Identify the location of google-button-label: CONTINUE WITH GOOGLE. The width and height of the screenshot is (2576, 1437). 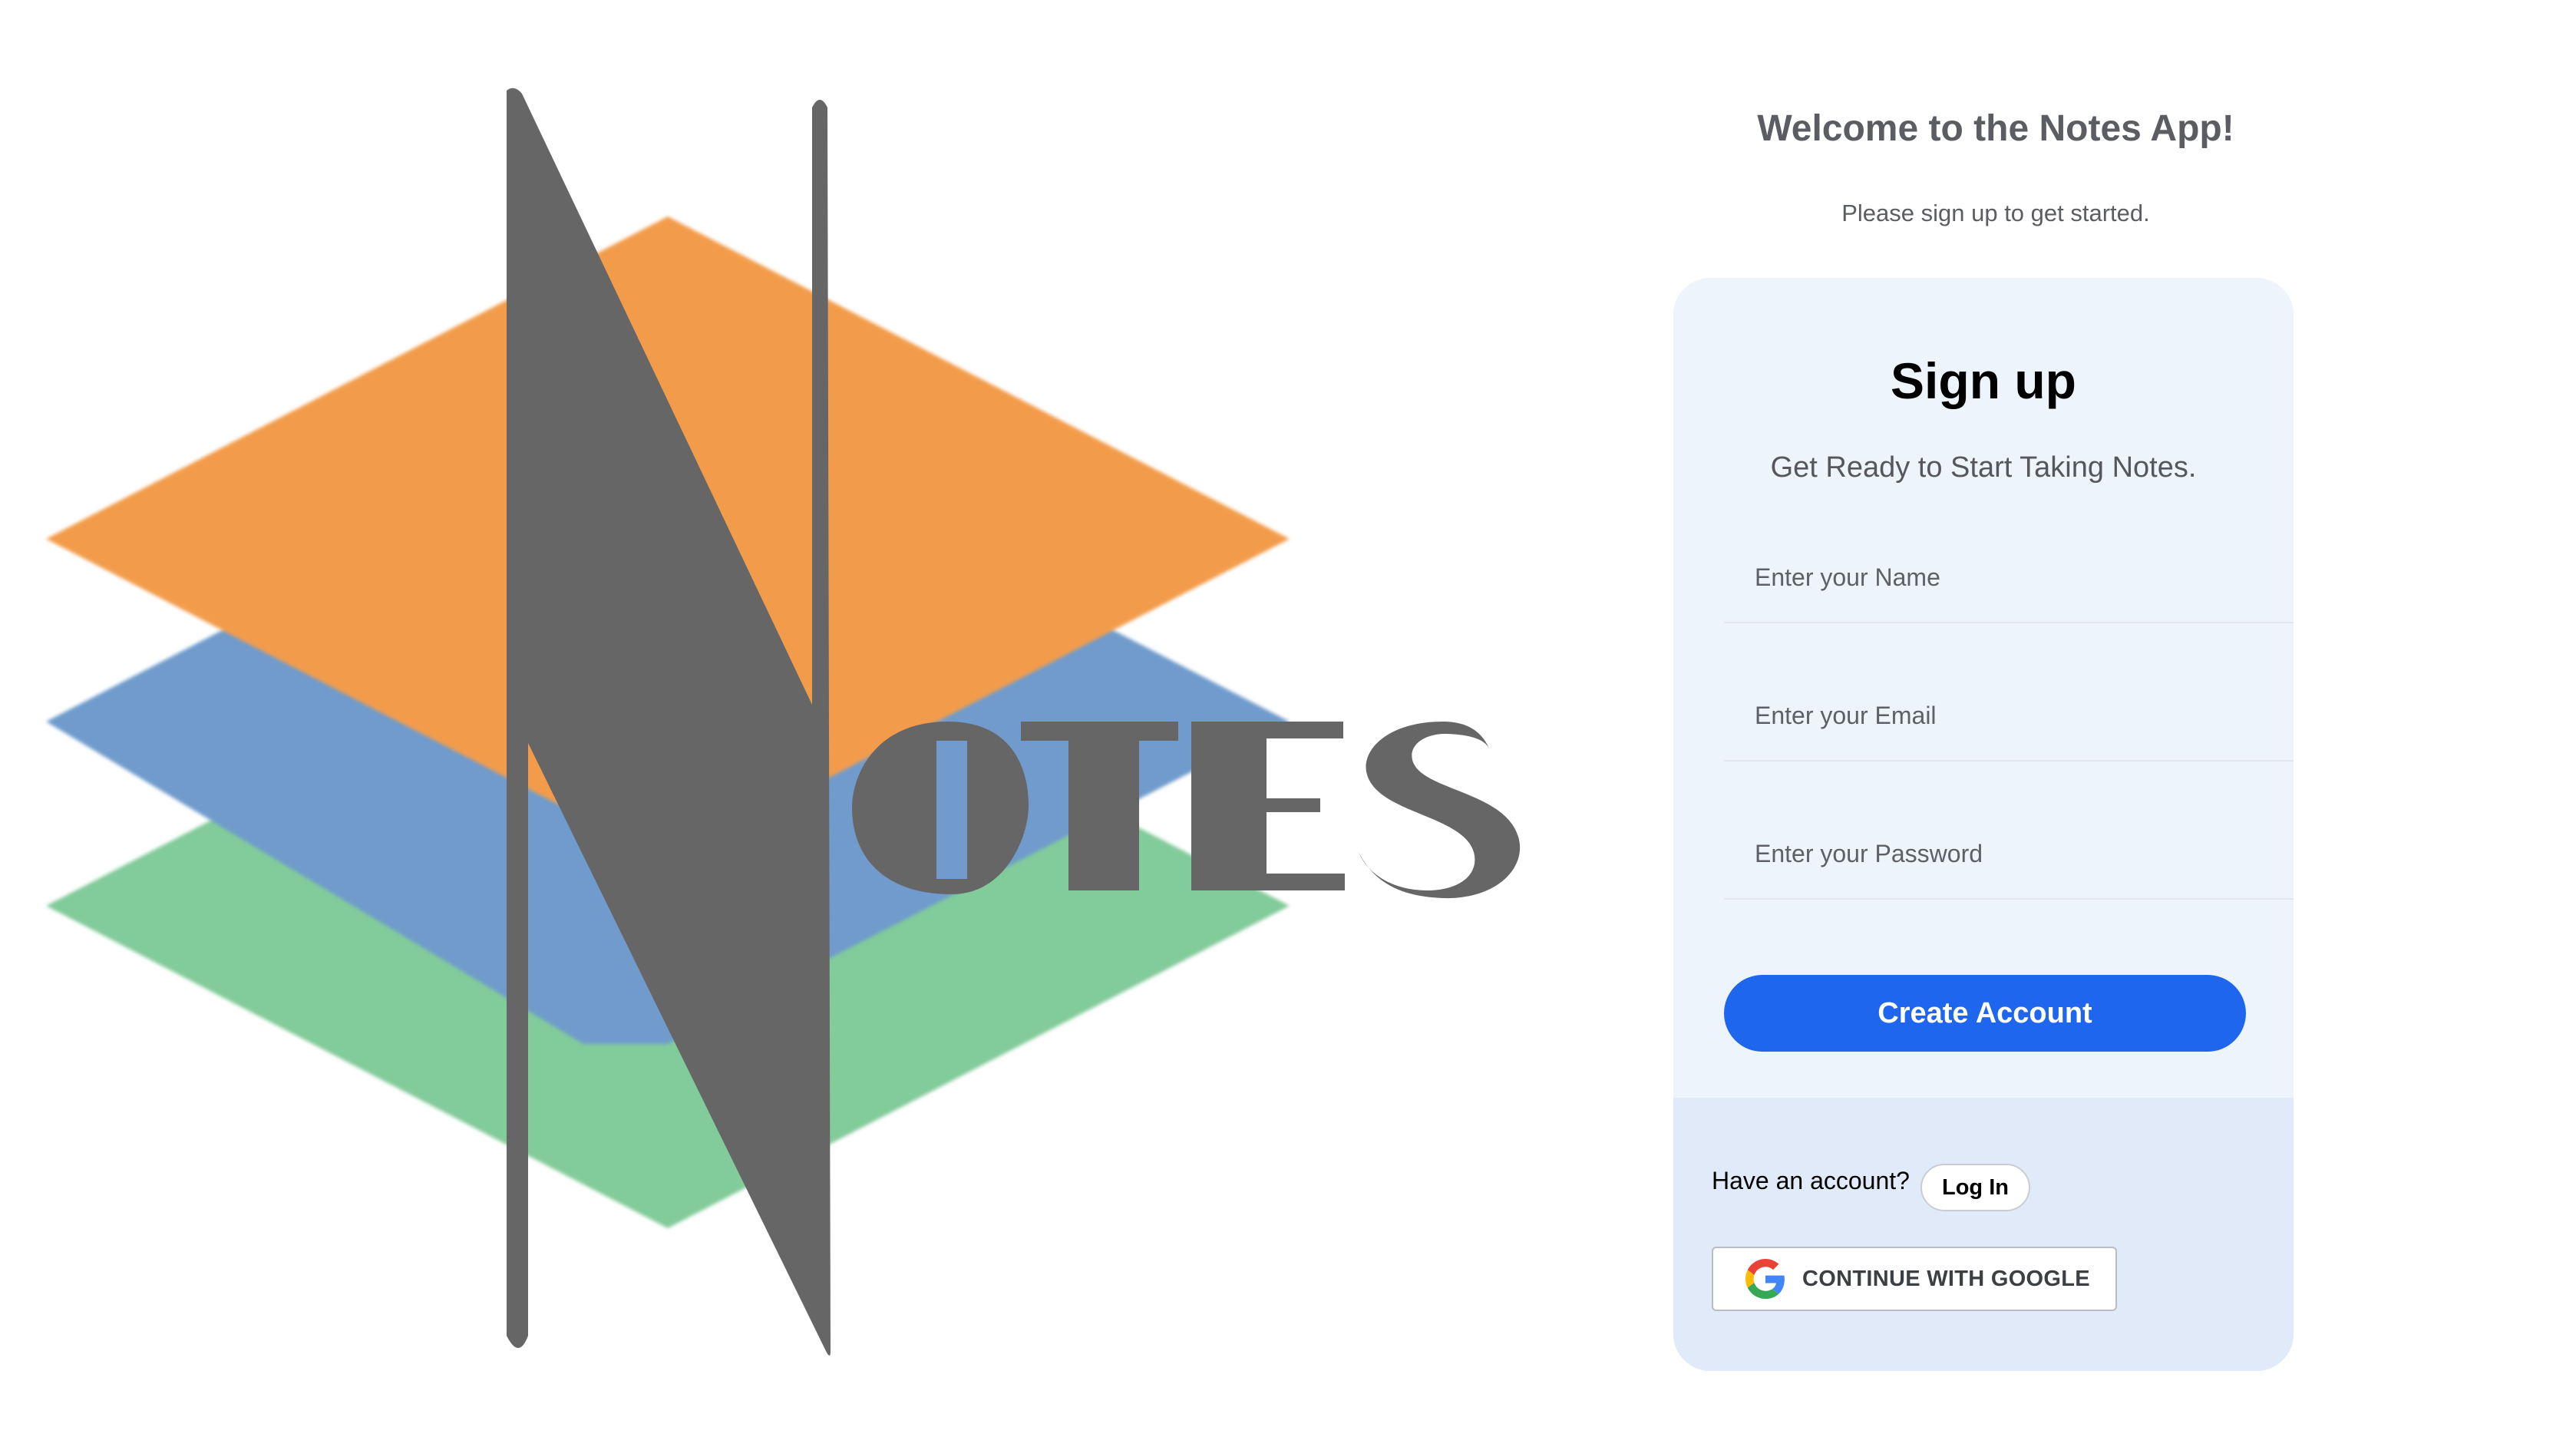
(1946, 1279).